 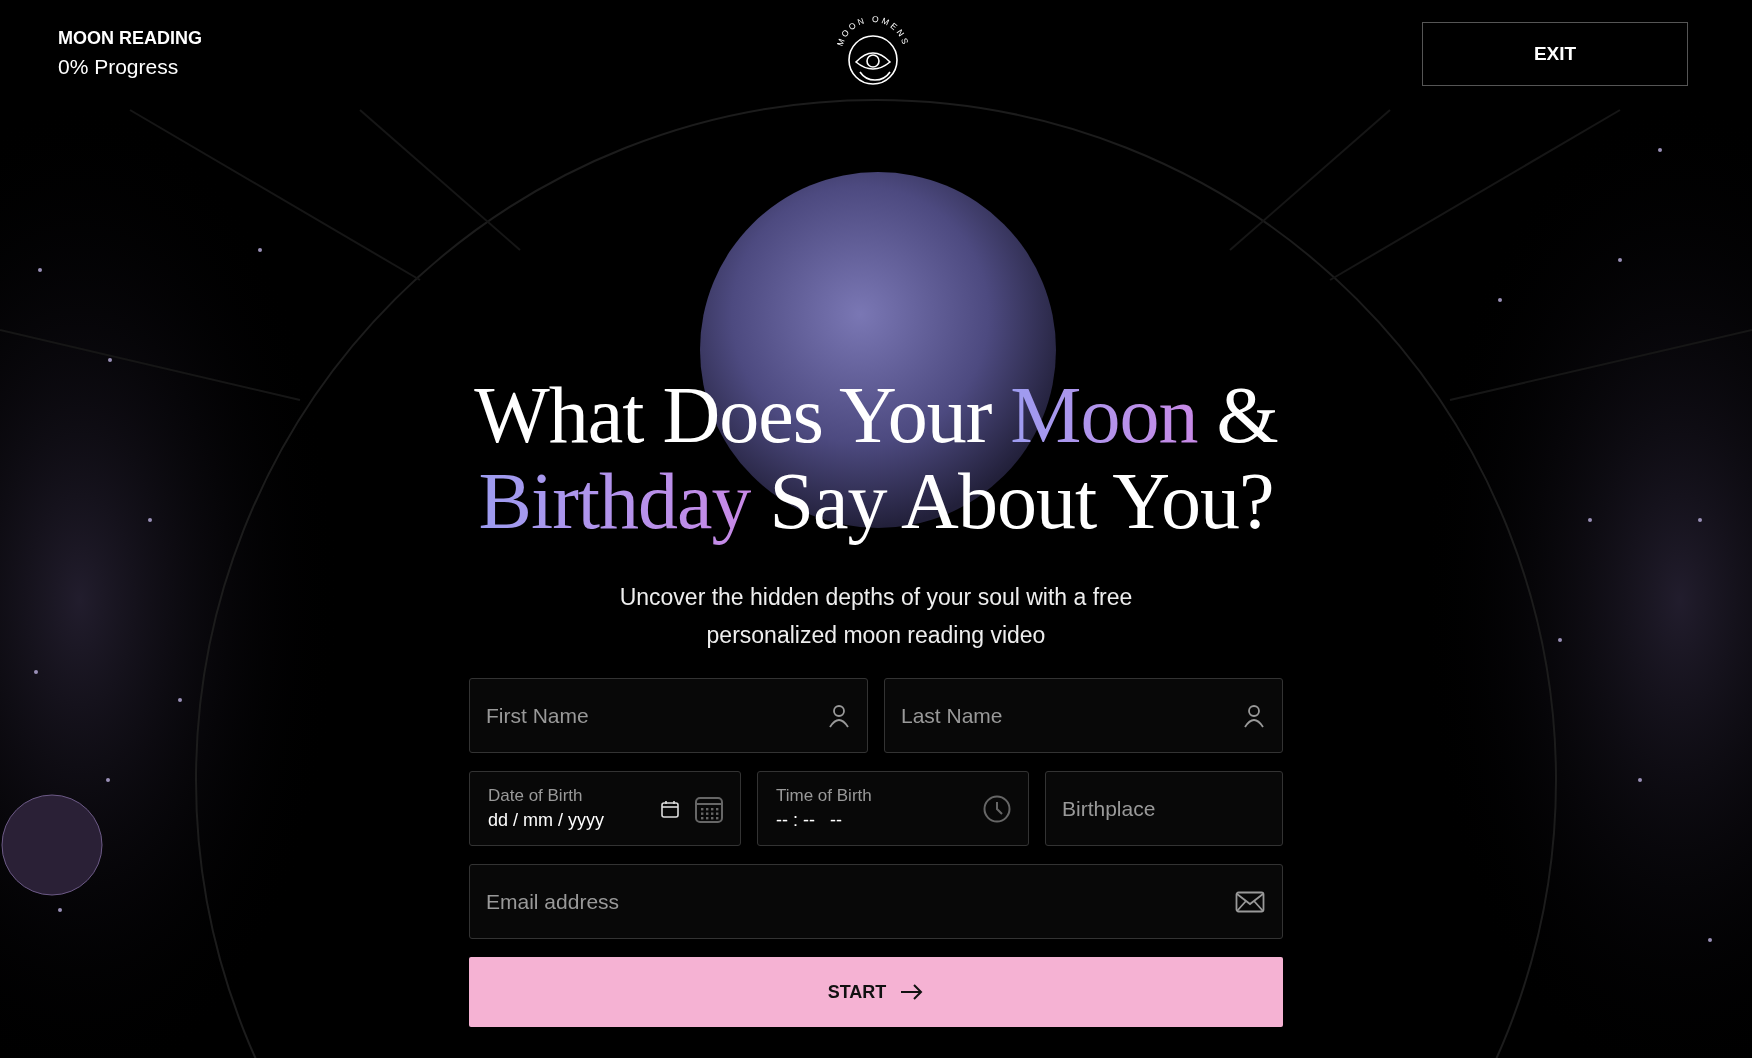 What do you see at coordinates (605, 808) in the screenshot?
I see `date-field: Date of Birth dd / mm / yyyy` at bounding box center [605, 808].